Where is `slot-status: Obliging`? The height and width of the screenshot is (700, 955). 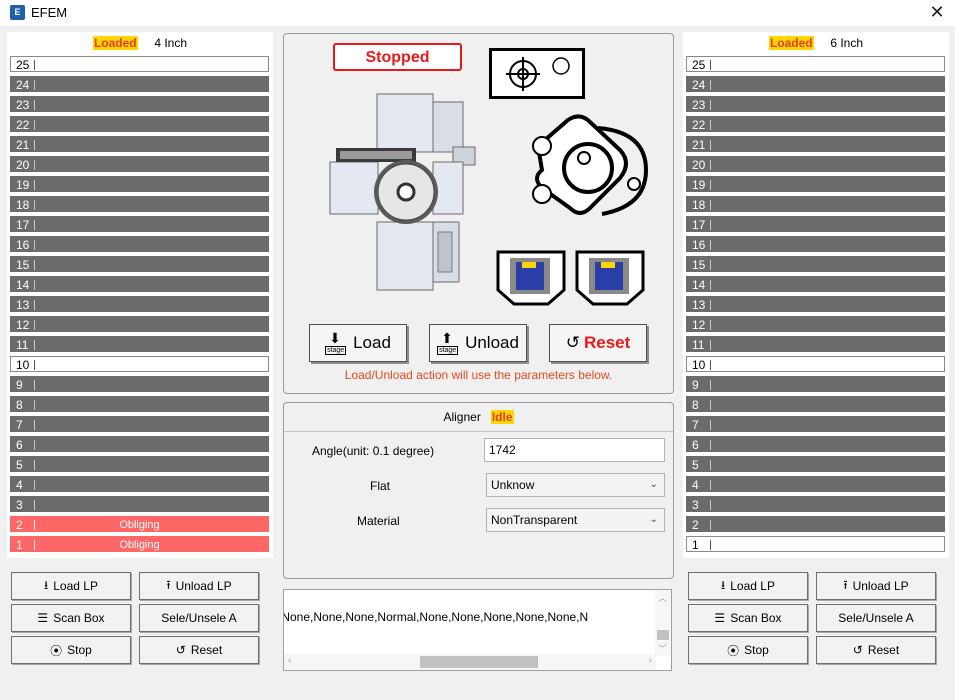 slot-status: Obliging is located at coordinates (139, 545).